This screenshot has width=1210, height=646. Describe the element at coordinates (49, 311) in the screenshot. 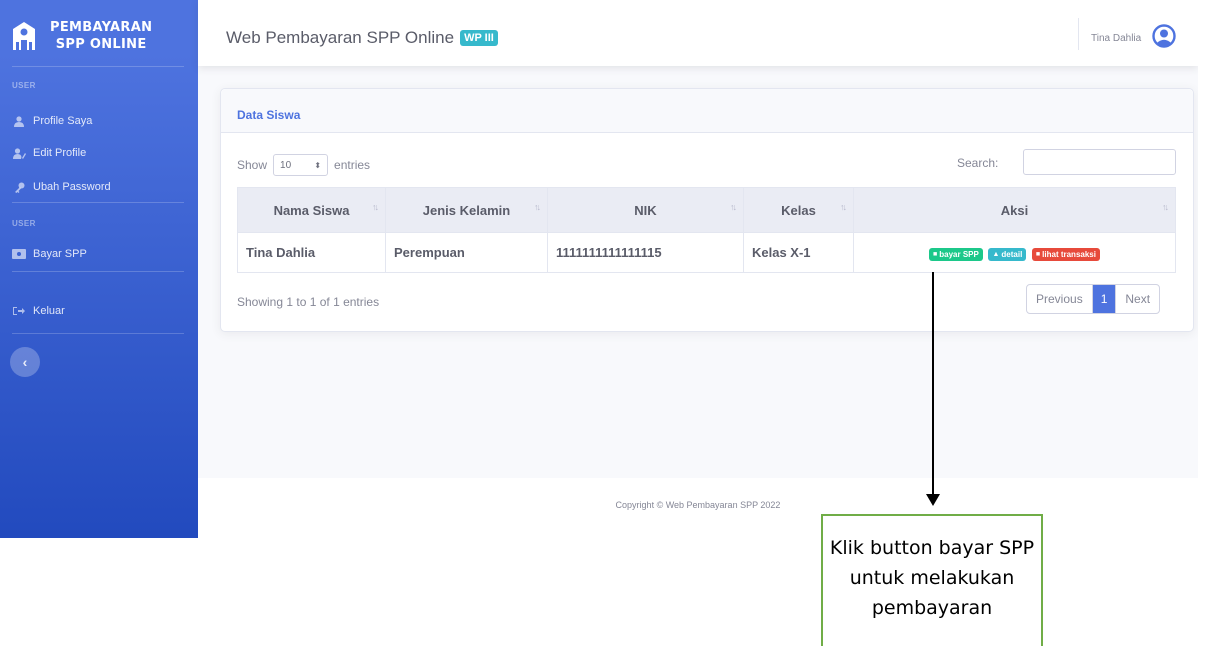

I see `sidebar-item-label: Keluar` at that location.